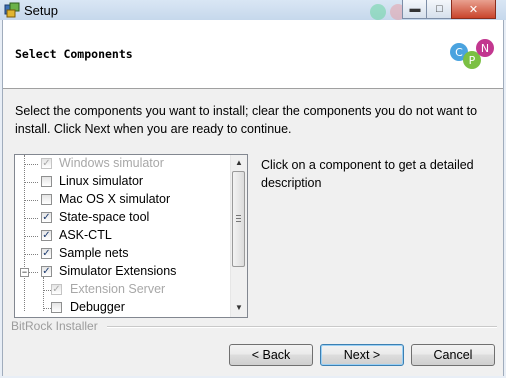 The height and width of the screenshot is (378, 506). I want to click on background-blur, so click(378, 12).